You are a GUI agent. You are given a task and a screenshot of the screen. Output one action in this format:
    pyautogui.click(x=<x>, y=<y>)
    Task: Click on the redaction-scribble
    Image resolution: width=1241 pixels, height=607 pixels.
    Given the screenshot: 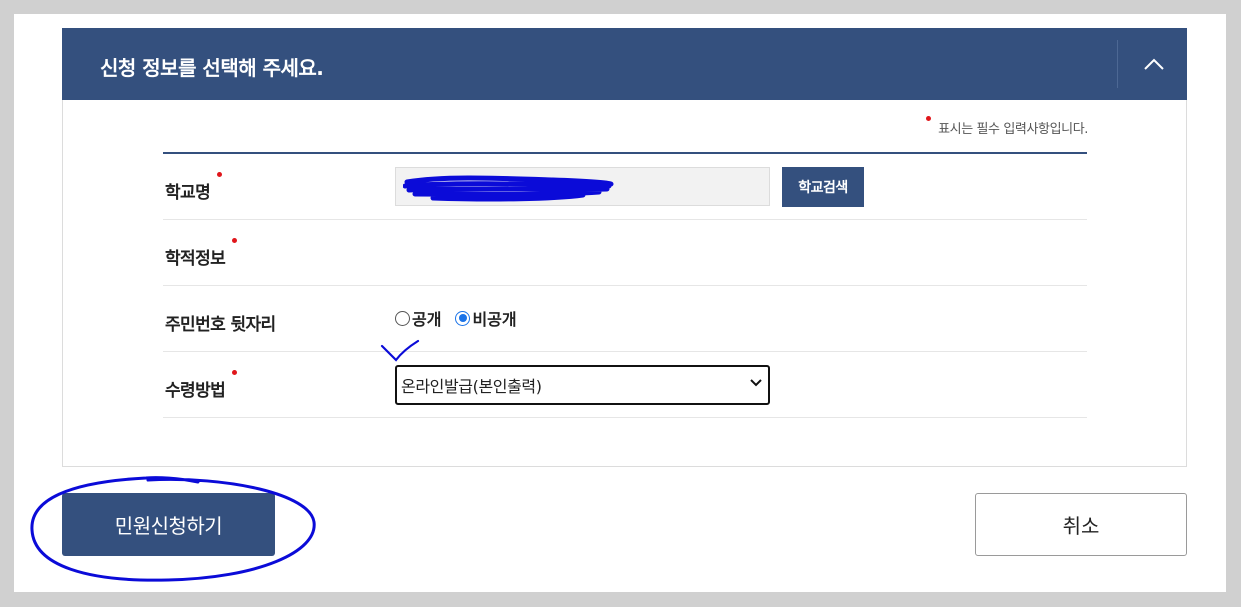 What is the action you would take?
    pyautogui.click(x=508, y=188)
    